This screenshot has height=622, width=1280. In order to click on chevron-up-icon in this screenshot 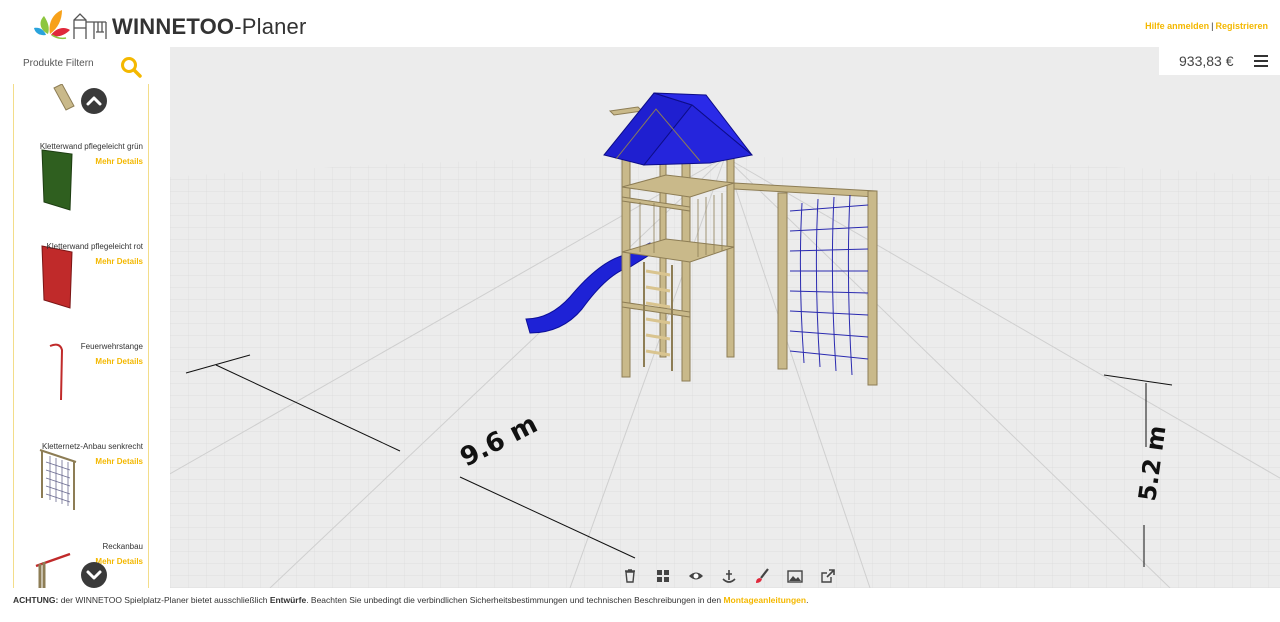, I will do `click(94, 101)`.